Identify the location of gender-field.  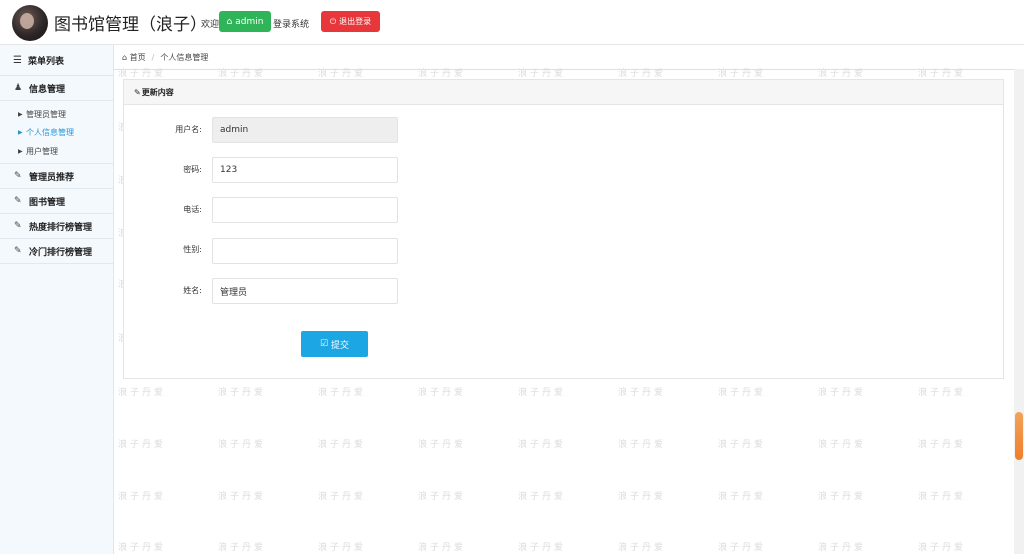
(305, 251).